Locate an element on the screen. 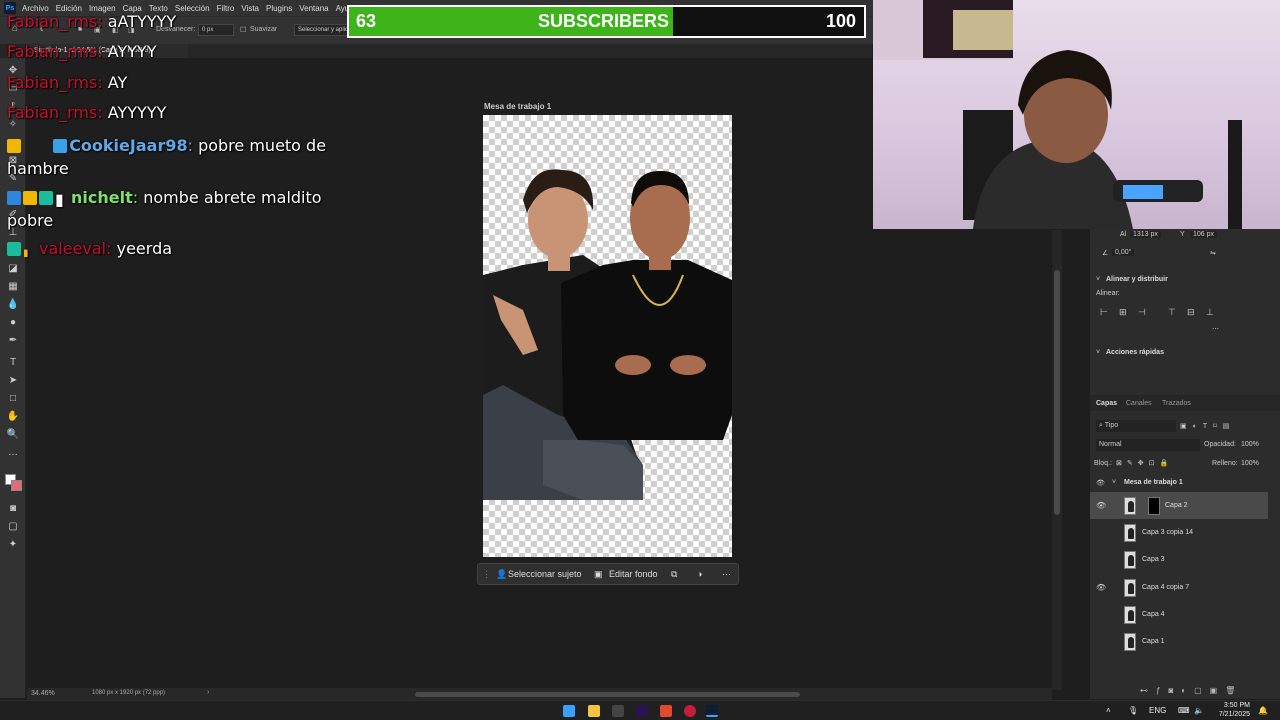 This screenshot has width=1280, height=720. layer-name: Capa 4 is located at coordinates (1153, 614).